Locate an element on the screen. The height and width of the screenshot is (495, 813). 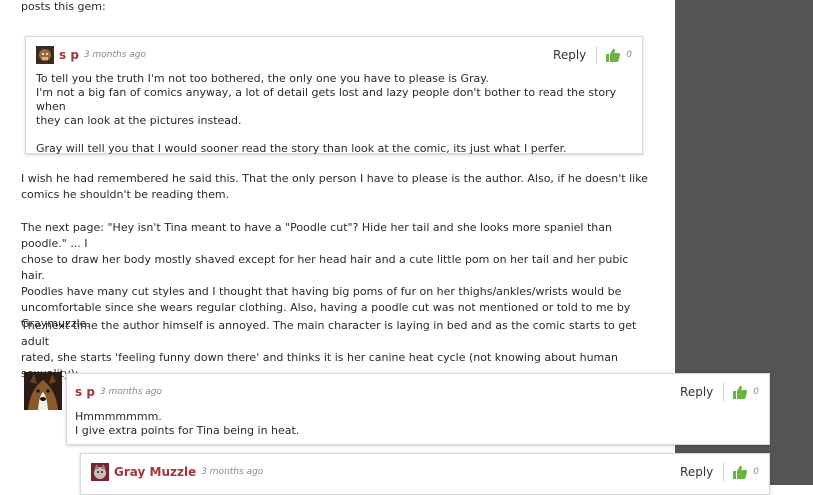
comment-line: Hmmmmmmm. is located at coordinates (118, 416).